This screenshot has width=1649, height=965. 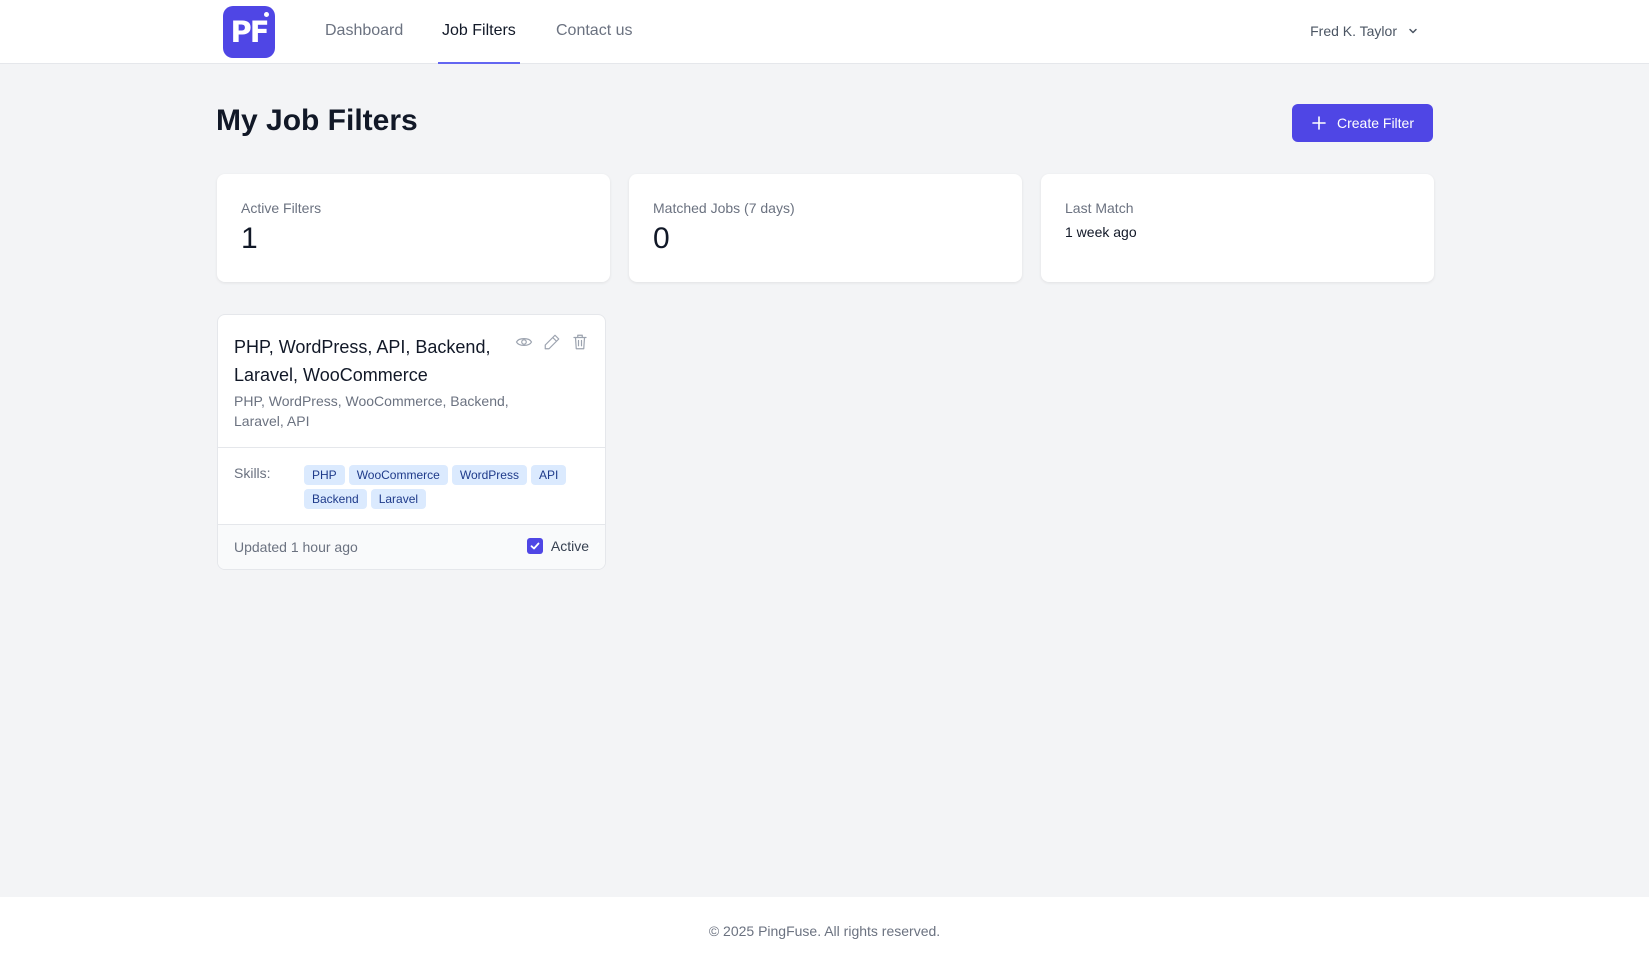 I want to click on chevron-down-icon, so click(x=1413, y=31).